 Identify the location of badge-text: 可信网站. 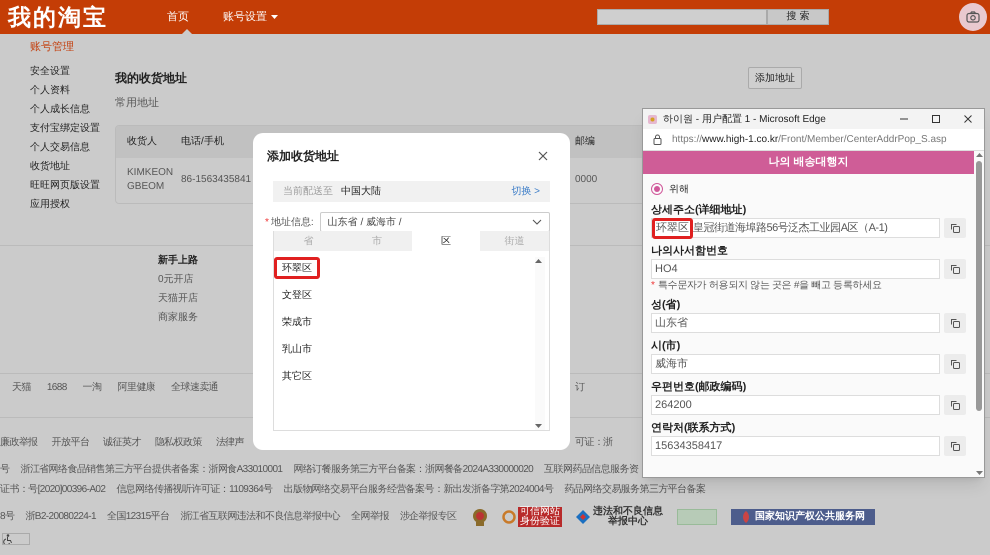
(540, 511).